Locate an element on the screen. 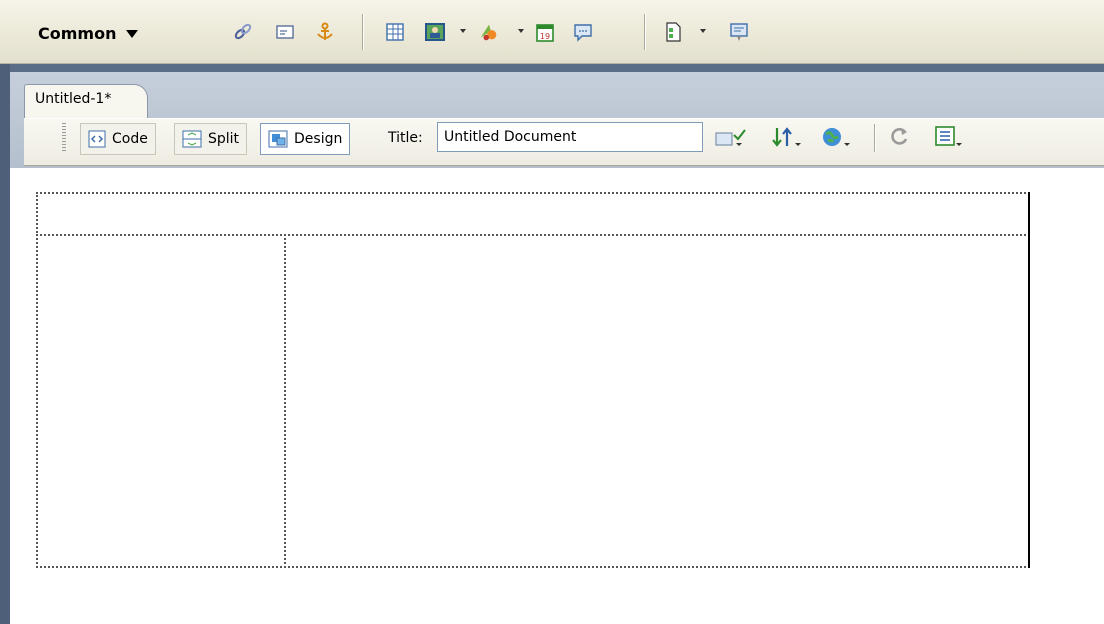 This screenshot has width=1104, height=624. caret-down-icon is located at coordinates (132, 34).